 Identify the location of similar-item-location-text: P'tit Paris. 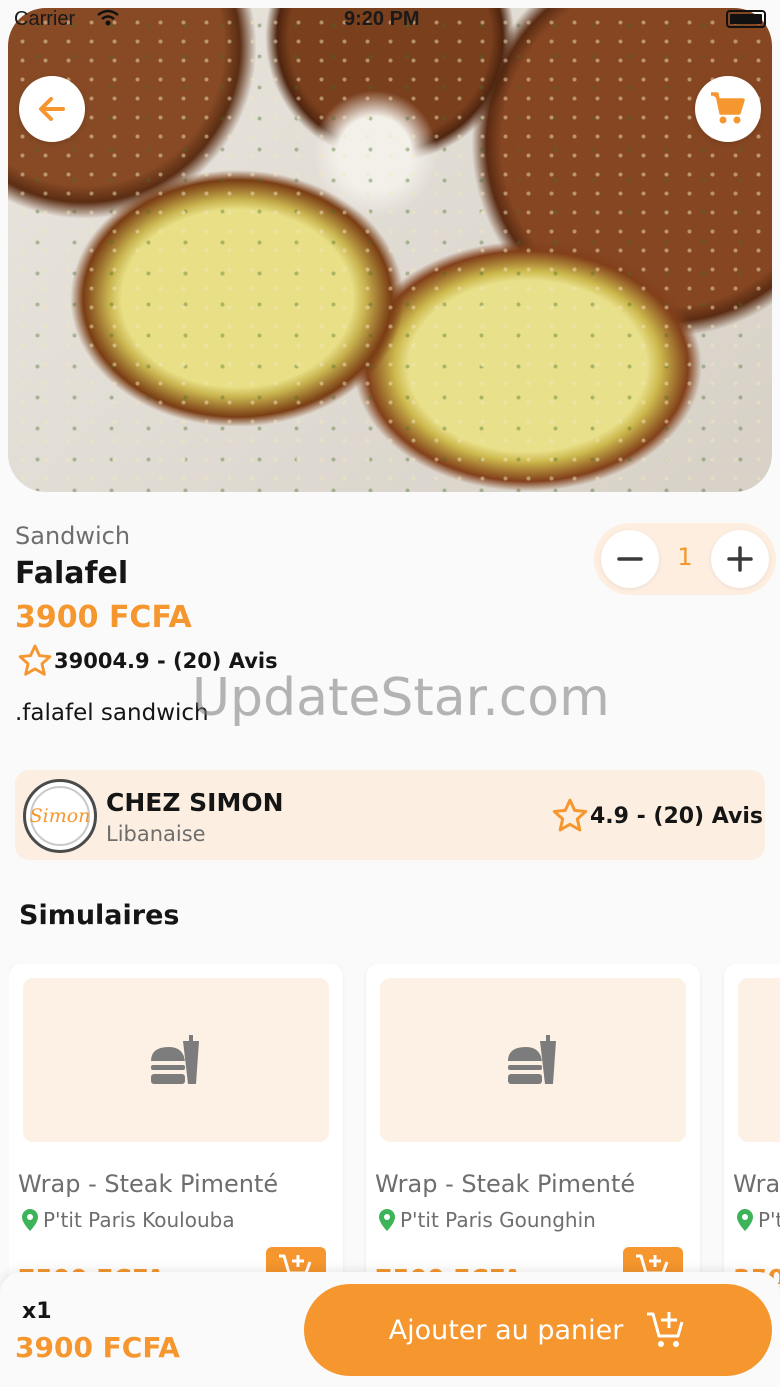
(769, 1220).